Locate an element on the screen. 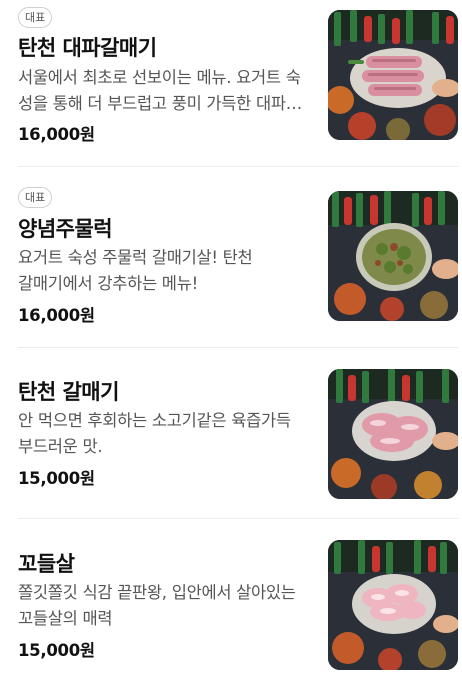 The width and height of the screenshot is (462, 684). menu-item-description: 요거트 숙성 주물럭 갈매기살! 탄천 갈매기에서 강추하는 메뉴! is located at coordinates (135, 270).